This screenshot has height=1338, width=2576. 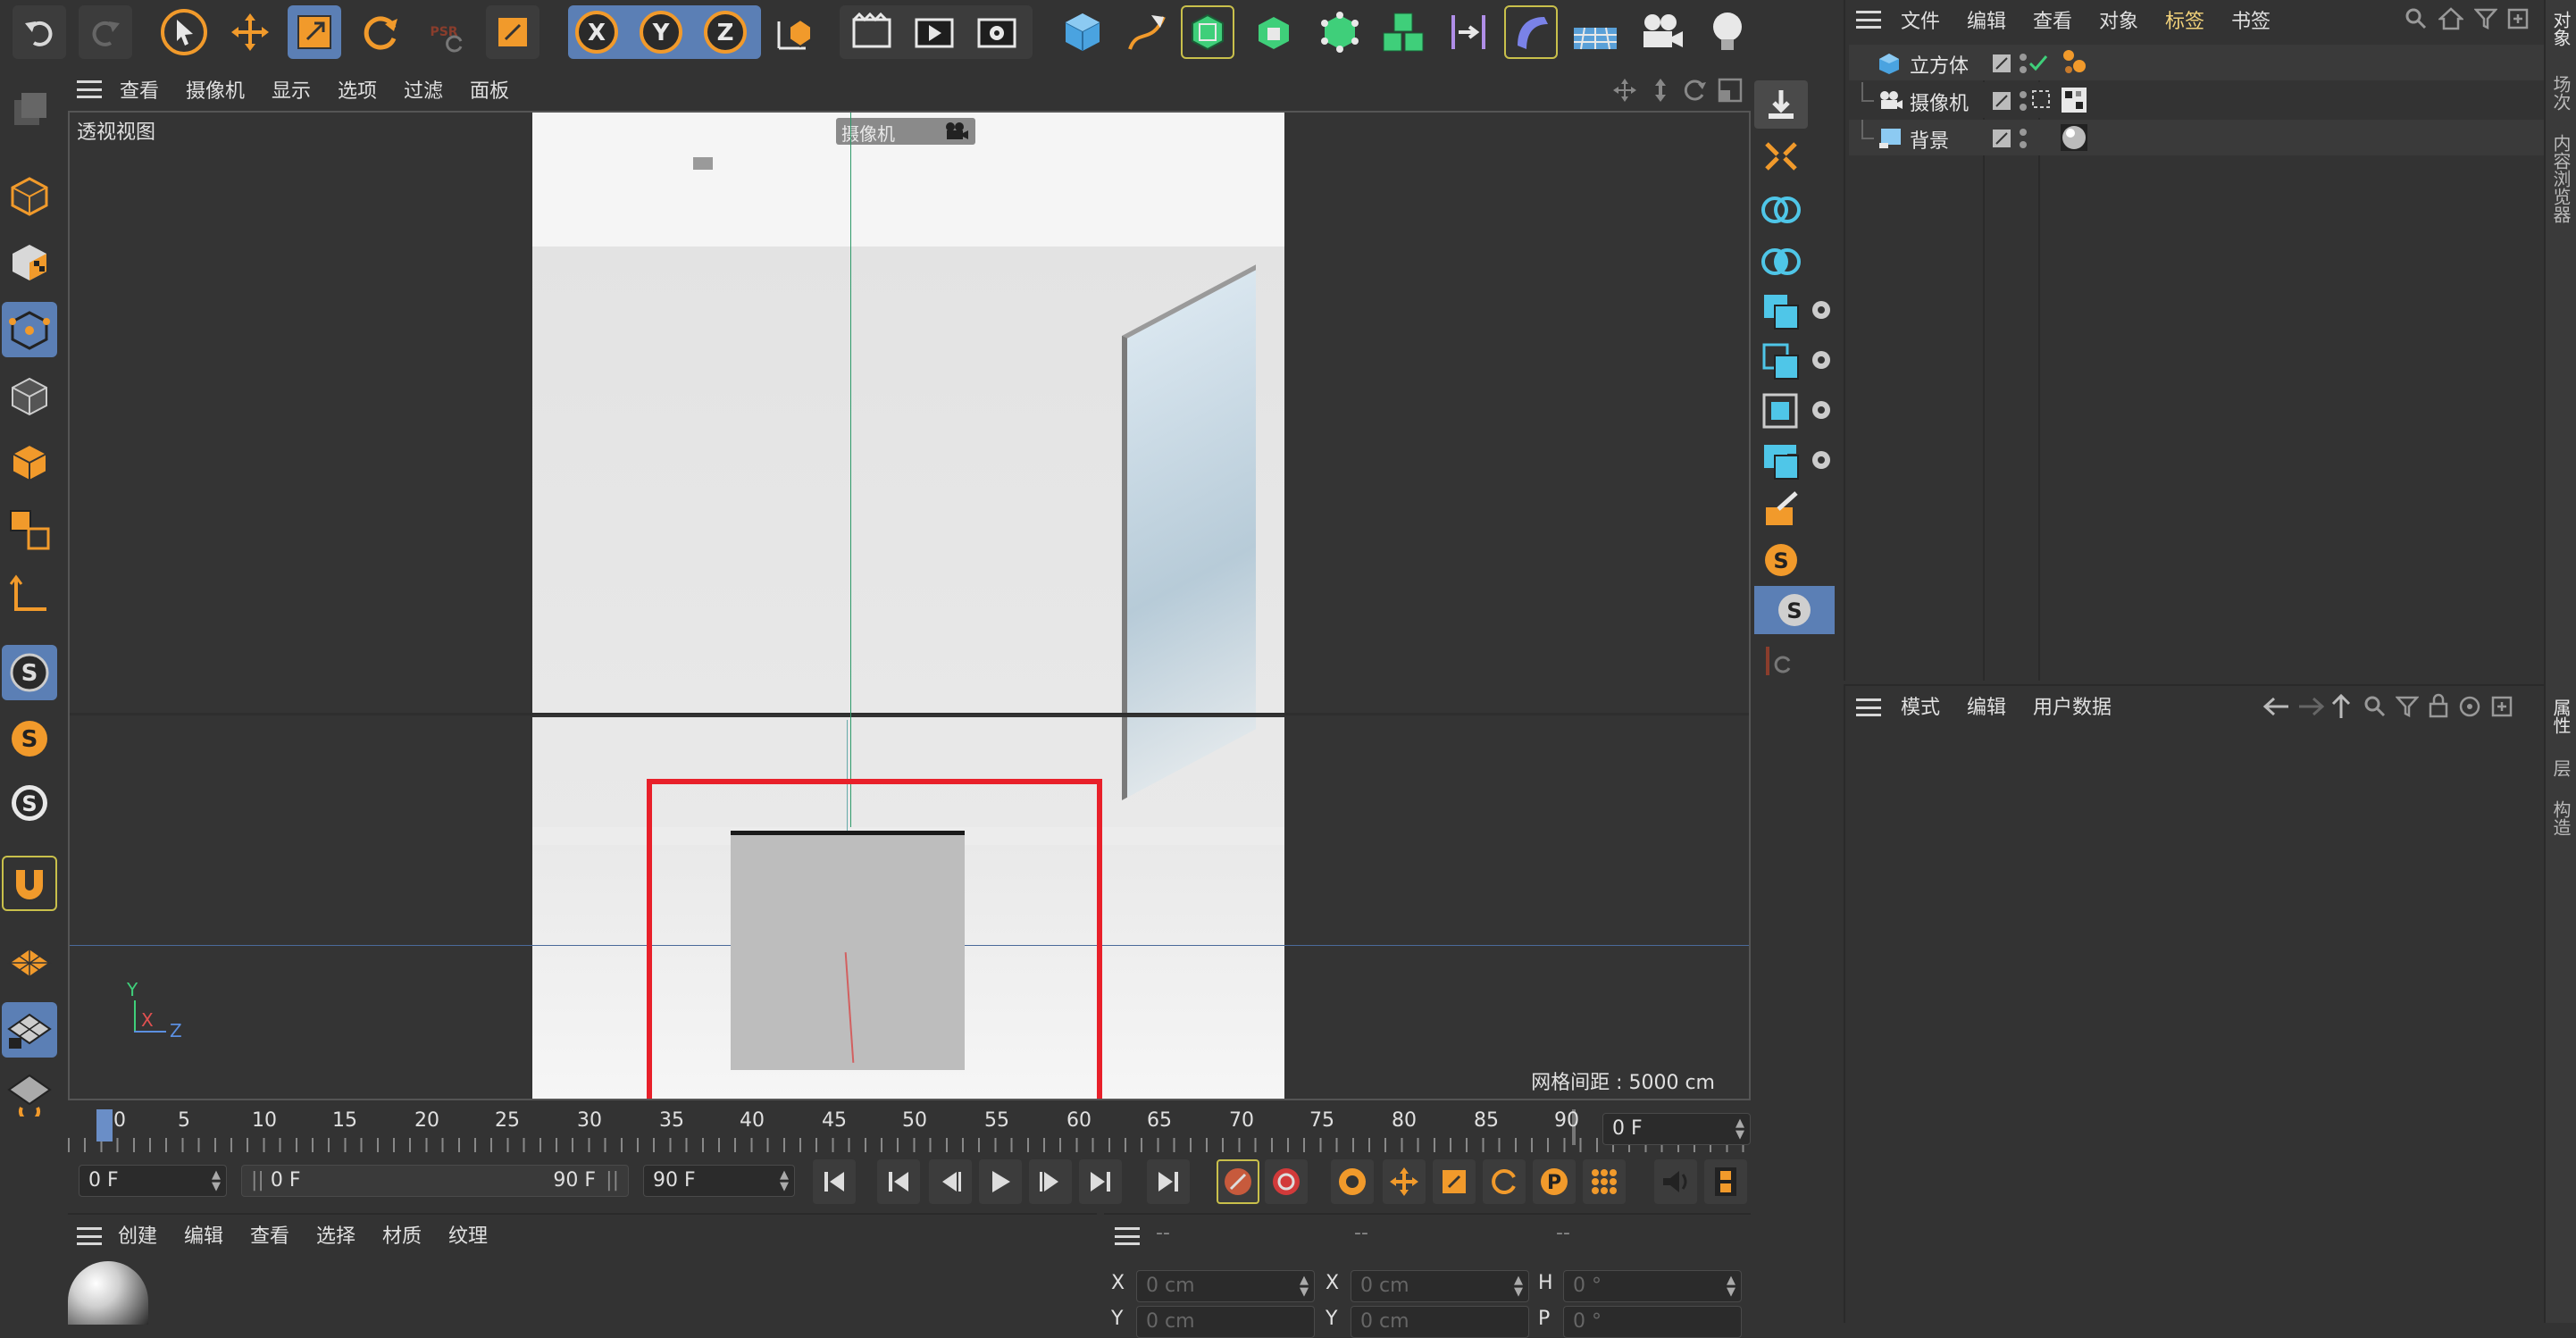 What do you see at coordinates (1169, 1182) in the screenshot?
I see `go-to-end-button` at bounding box center [1169, 1182].